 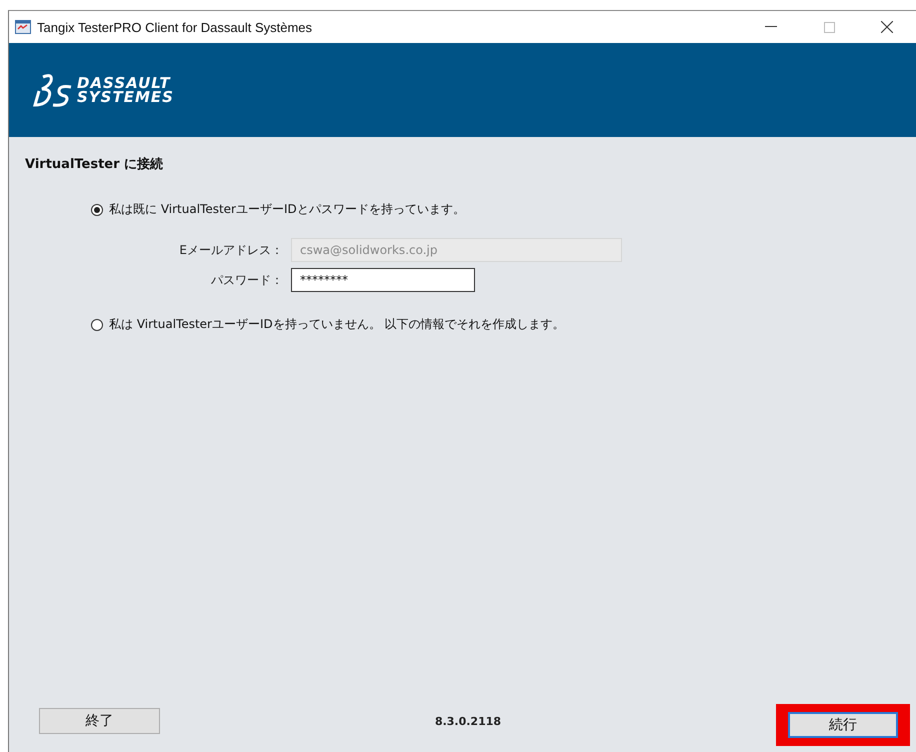 I want to click on minimize-icon, so click(x=771, y=27).